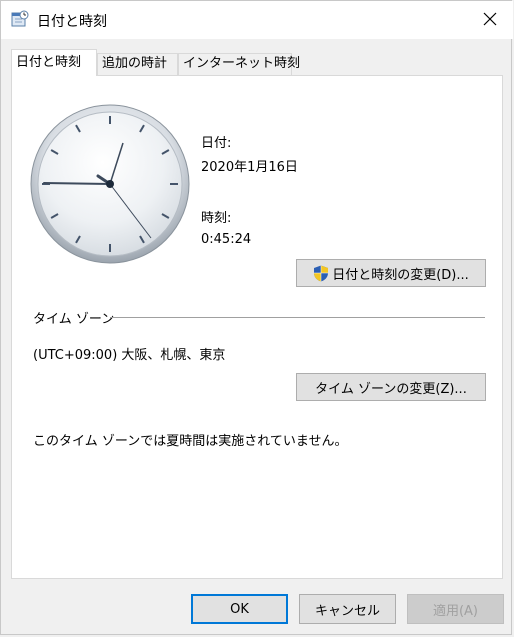 This screenshot has height=637, width=514. Describe the element at coordinates (137, 64) in the screenshot. I see `tab-additional-clocks: 追加の時計` at that location.